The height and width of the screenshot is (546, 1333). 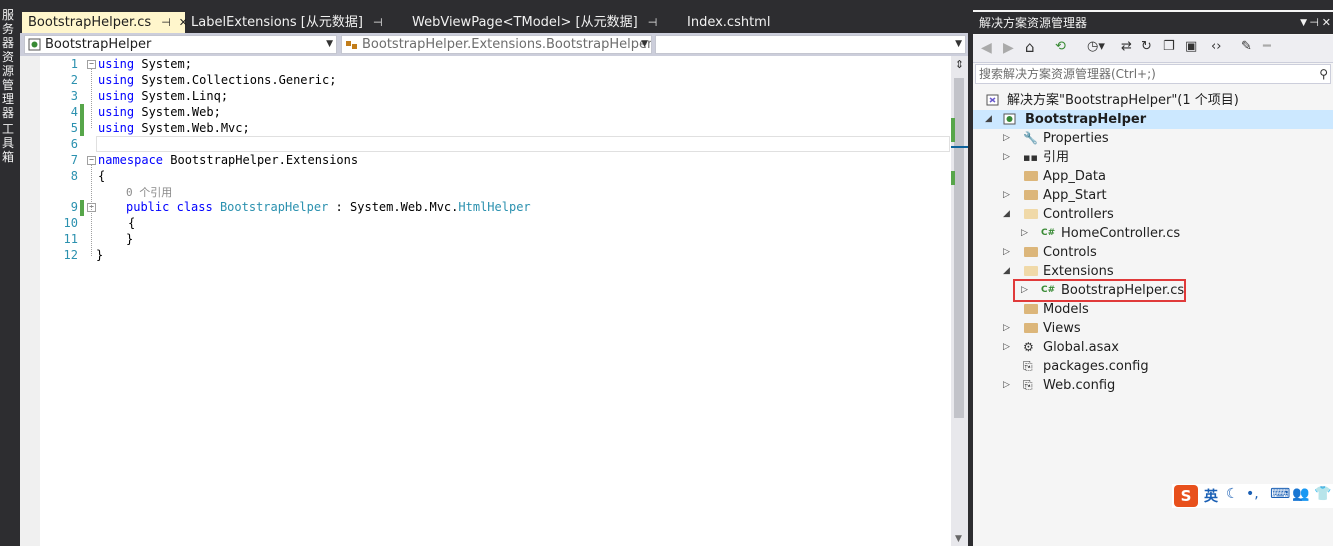 What do you see at coordinates (10, 273) in the screenshot?
I see `left-tool-strip: 服务器资源管理器 工具箱` at bounding box center [10, 273].